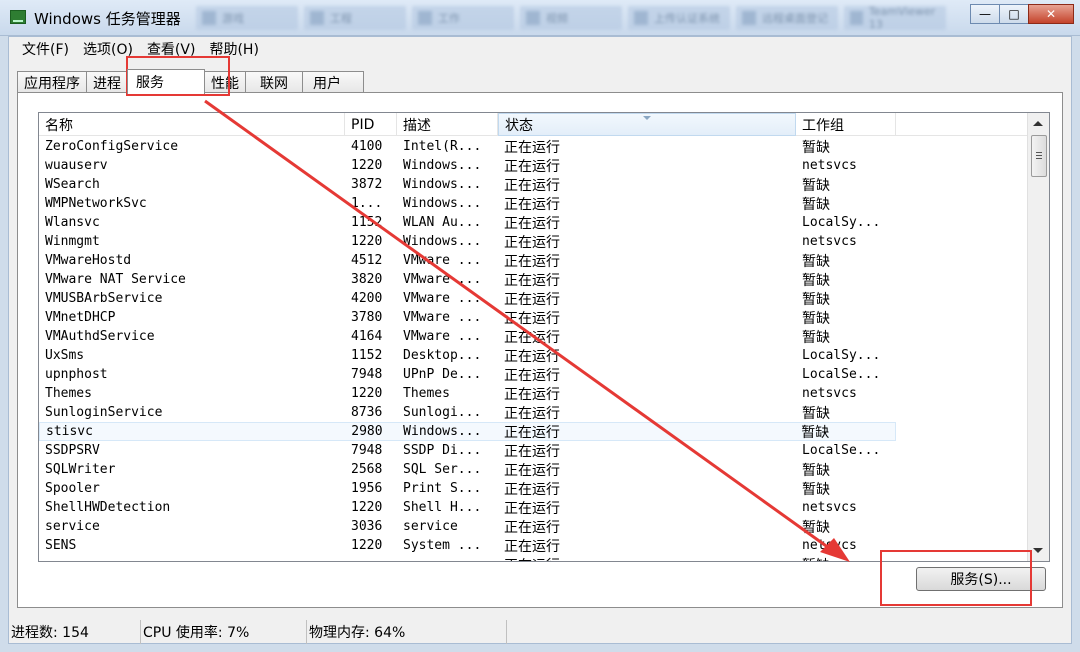 The image size is (1080, 652). Describe the element at coordinates (447, 124) in the screenshot. I see `column-description: 描述` at that location.